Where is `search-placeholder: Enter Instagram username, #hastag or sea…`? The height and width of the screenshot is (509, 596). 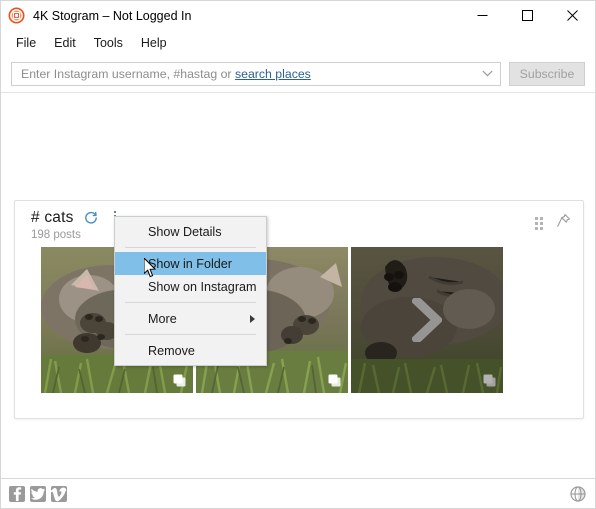 search-placeholder: Enter Instagram username, #hastag or sea… is located at coordinates (249, 74).